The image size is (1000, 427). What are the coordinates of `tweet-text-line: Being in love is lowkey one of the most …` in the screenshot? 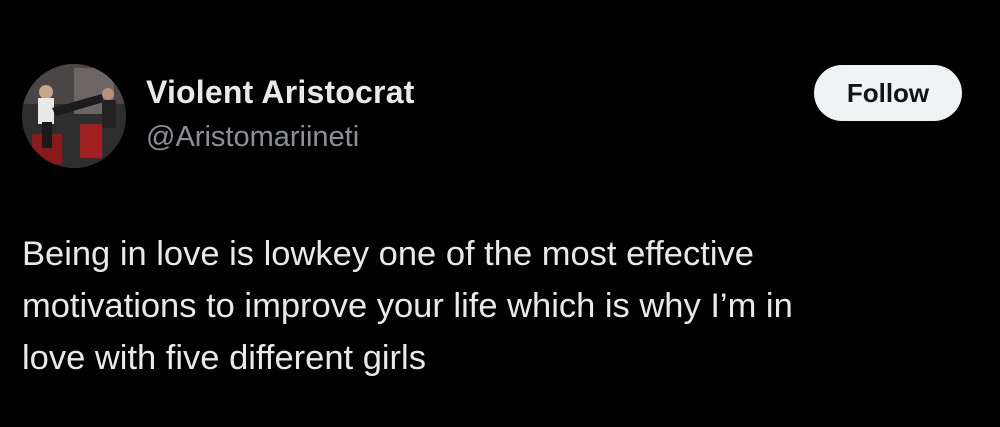 It's located at (388, 254).